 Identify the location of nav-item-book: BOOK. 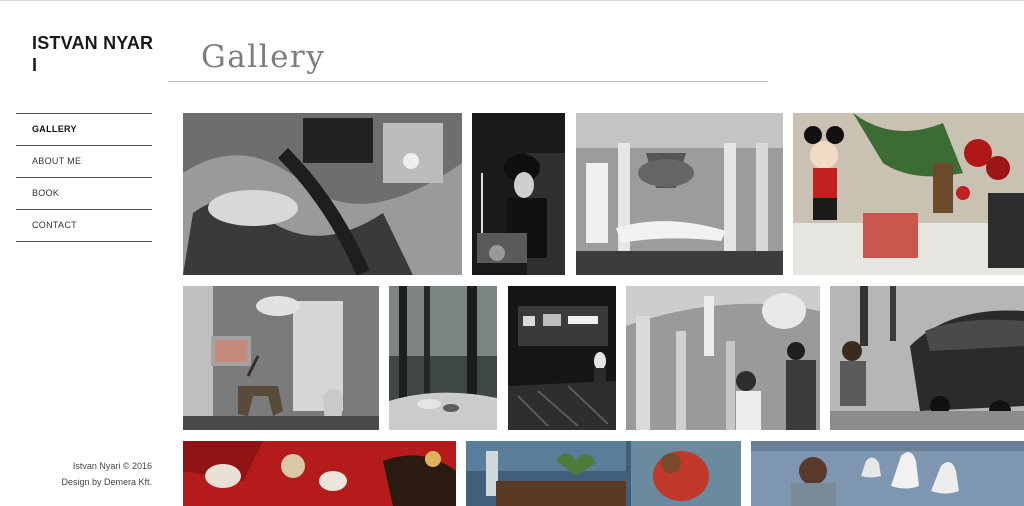
(84, 194).